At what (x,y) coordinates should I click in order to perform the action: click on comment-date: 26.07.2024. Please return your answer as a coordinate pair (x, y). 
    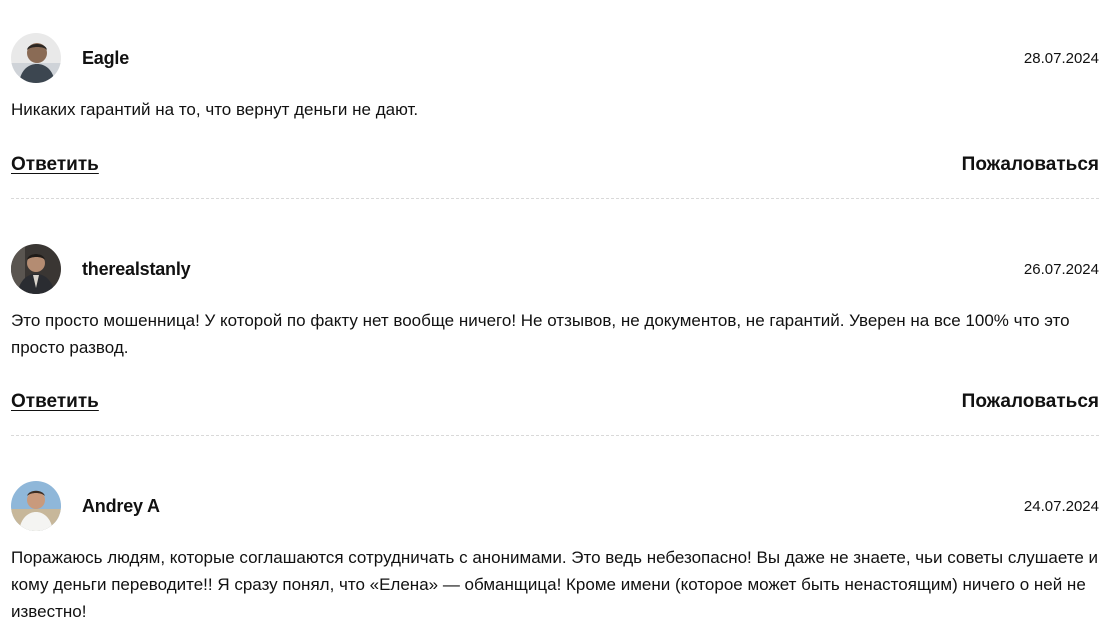
    Looking at the image, I should click on (1061, 269).